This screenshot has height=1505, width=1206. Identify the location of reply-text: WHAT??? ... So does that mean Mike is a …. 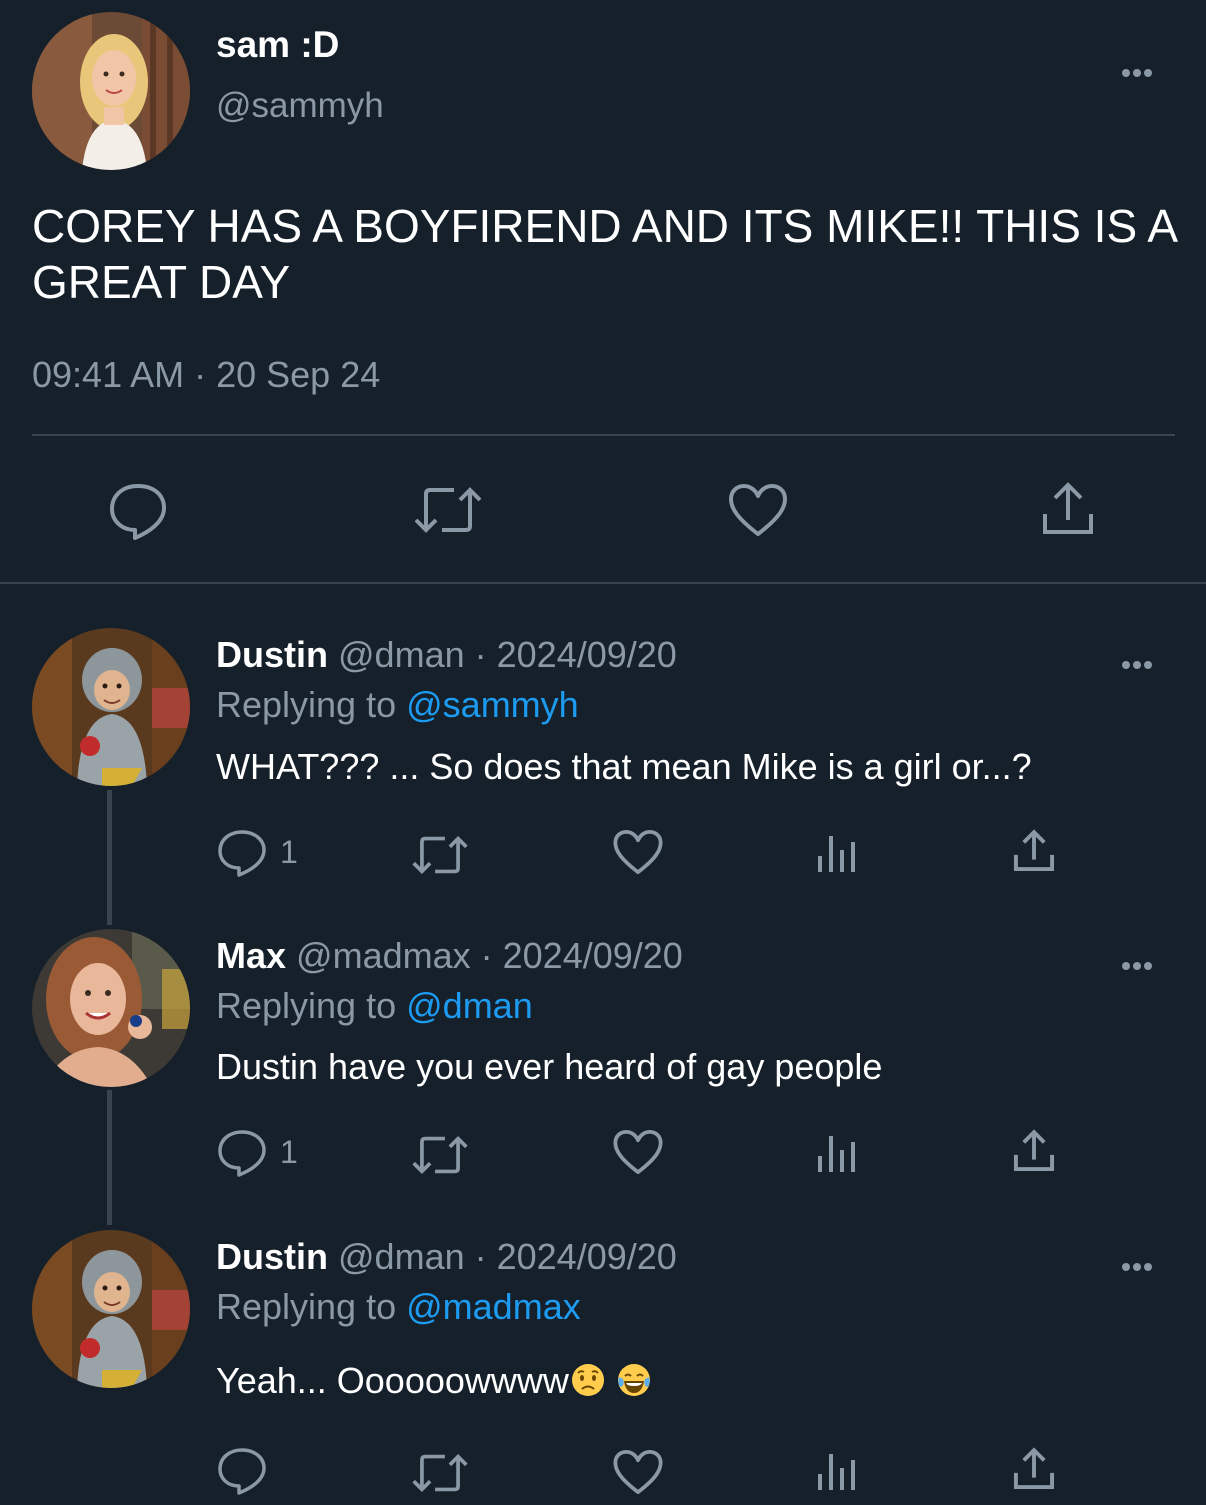
(624, 766).